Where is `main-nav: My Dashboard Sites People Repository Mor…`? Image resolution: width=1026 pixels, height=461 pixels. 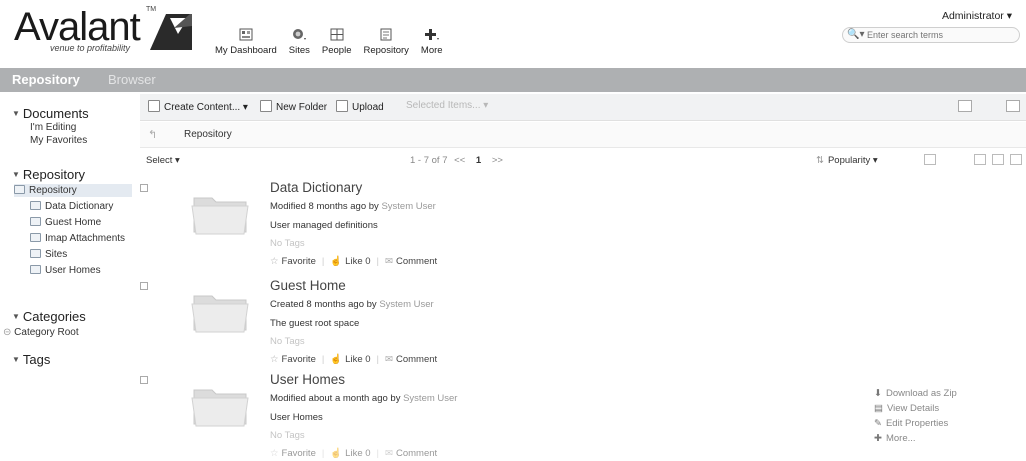
main-nav: My Dashboard Sites People Repository Mor… is located at coordinates (335, 46).